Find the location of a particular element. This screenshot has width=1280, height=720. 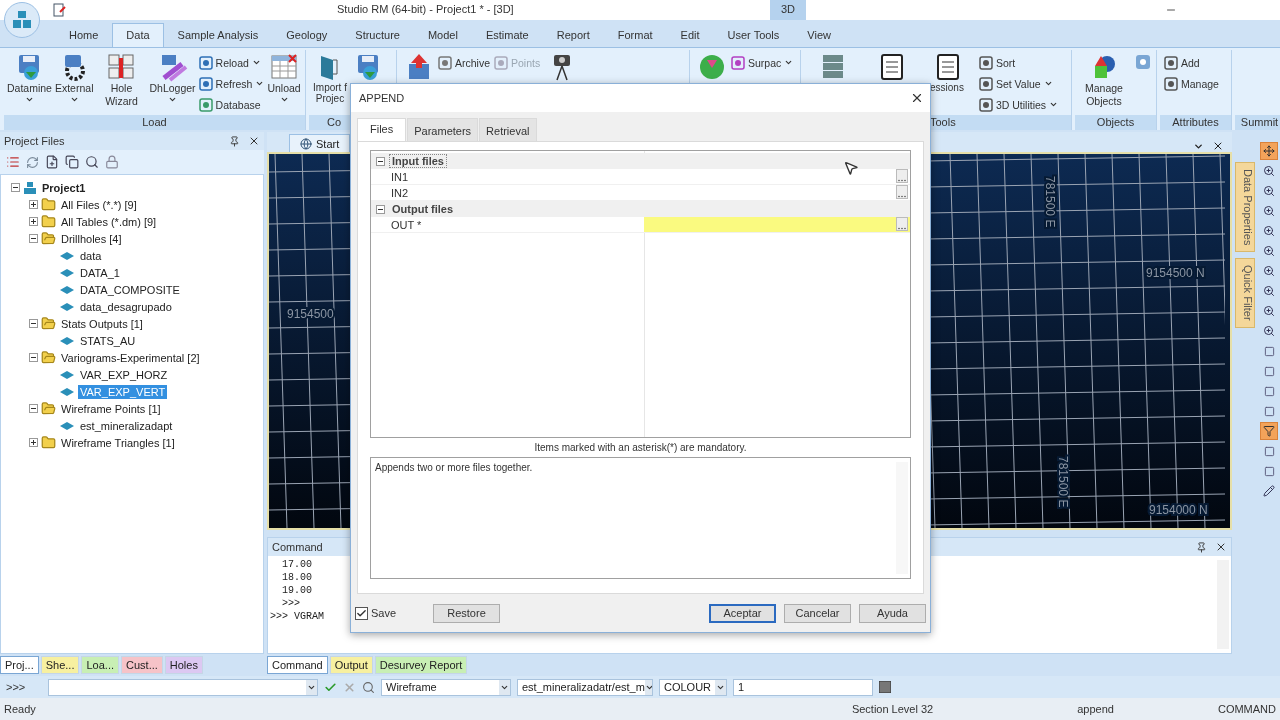

group-label: Co is located at coordinates (334, 122).